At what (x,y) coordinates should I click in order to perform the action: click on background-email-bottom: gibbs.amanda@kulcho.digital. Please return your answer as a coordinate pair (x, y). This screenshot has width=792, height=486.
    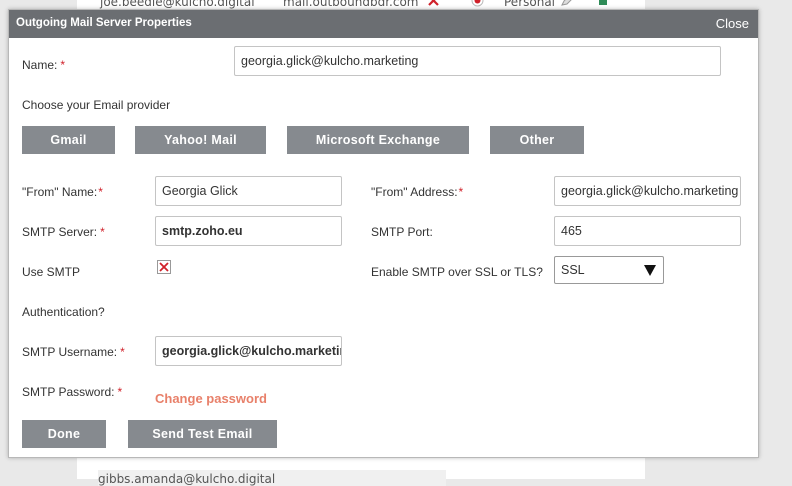
    Looking at the image, I should click on (187, 479).